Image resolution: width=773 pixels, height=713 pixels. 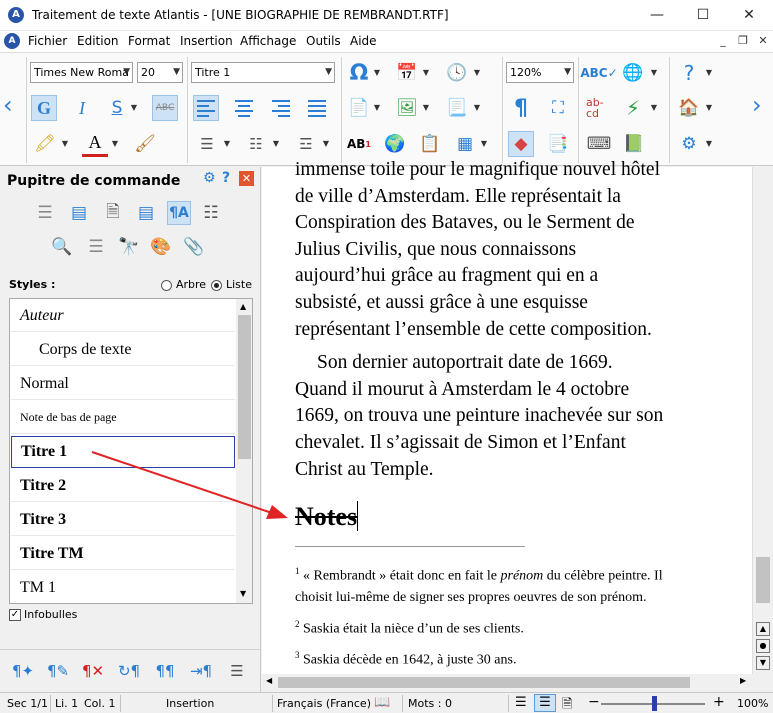 What do you see at coordinates (182, 482) in the screenshot?
I see `arrow-line` at bounding box center [182, 482].